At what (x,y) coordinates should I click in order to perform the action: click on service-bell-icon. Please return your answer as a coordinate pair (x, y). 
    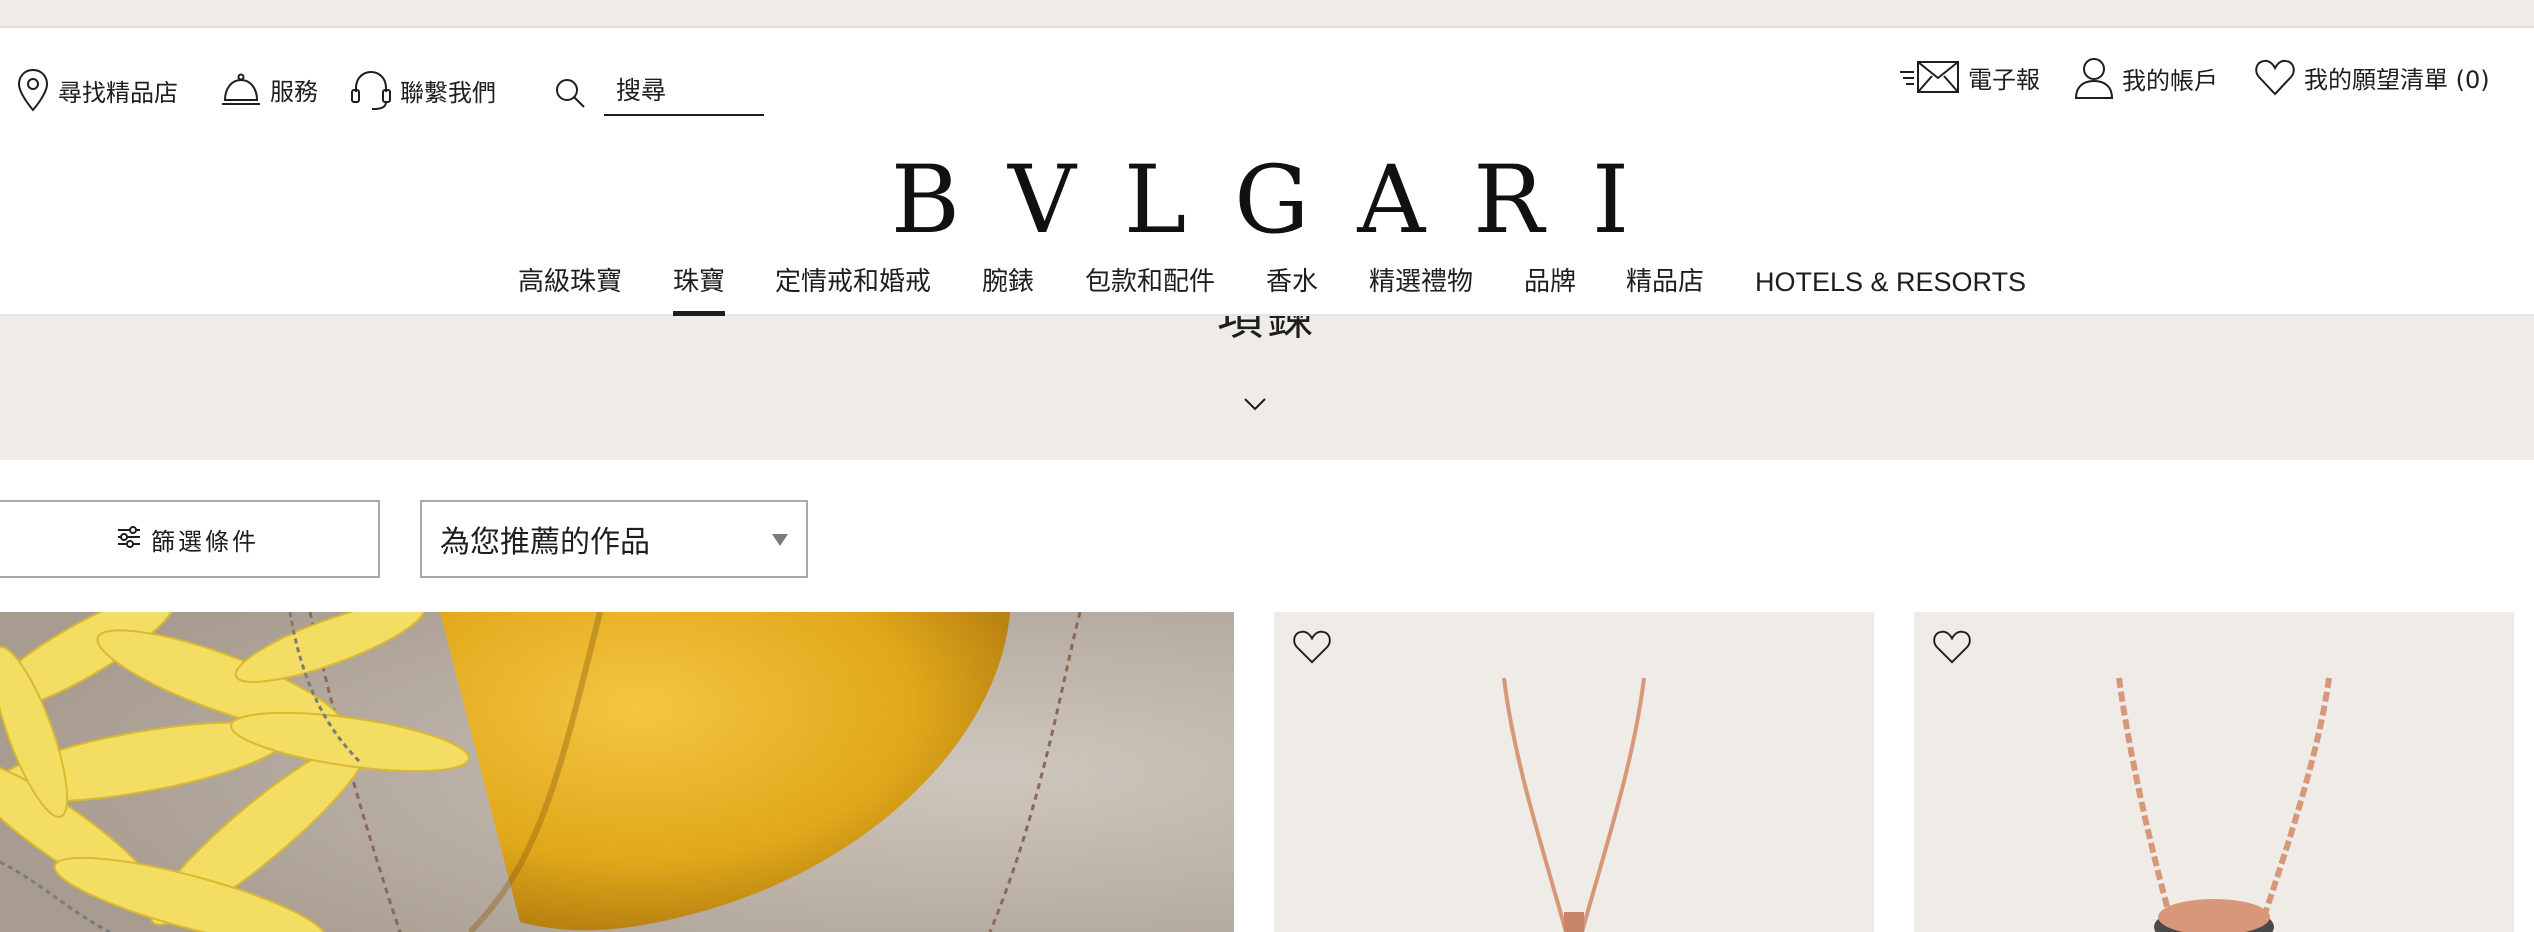
    Looking at the image, I should click on (245, 89).